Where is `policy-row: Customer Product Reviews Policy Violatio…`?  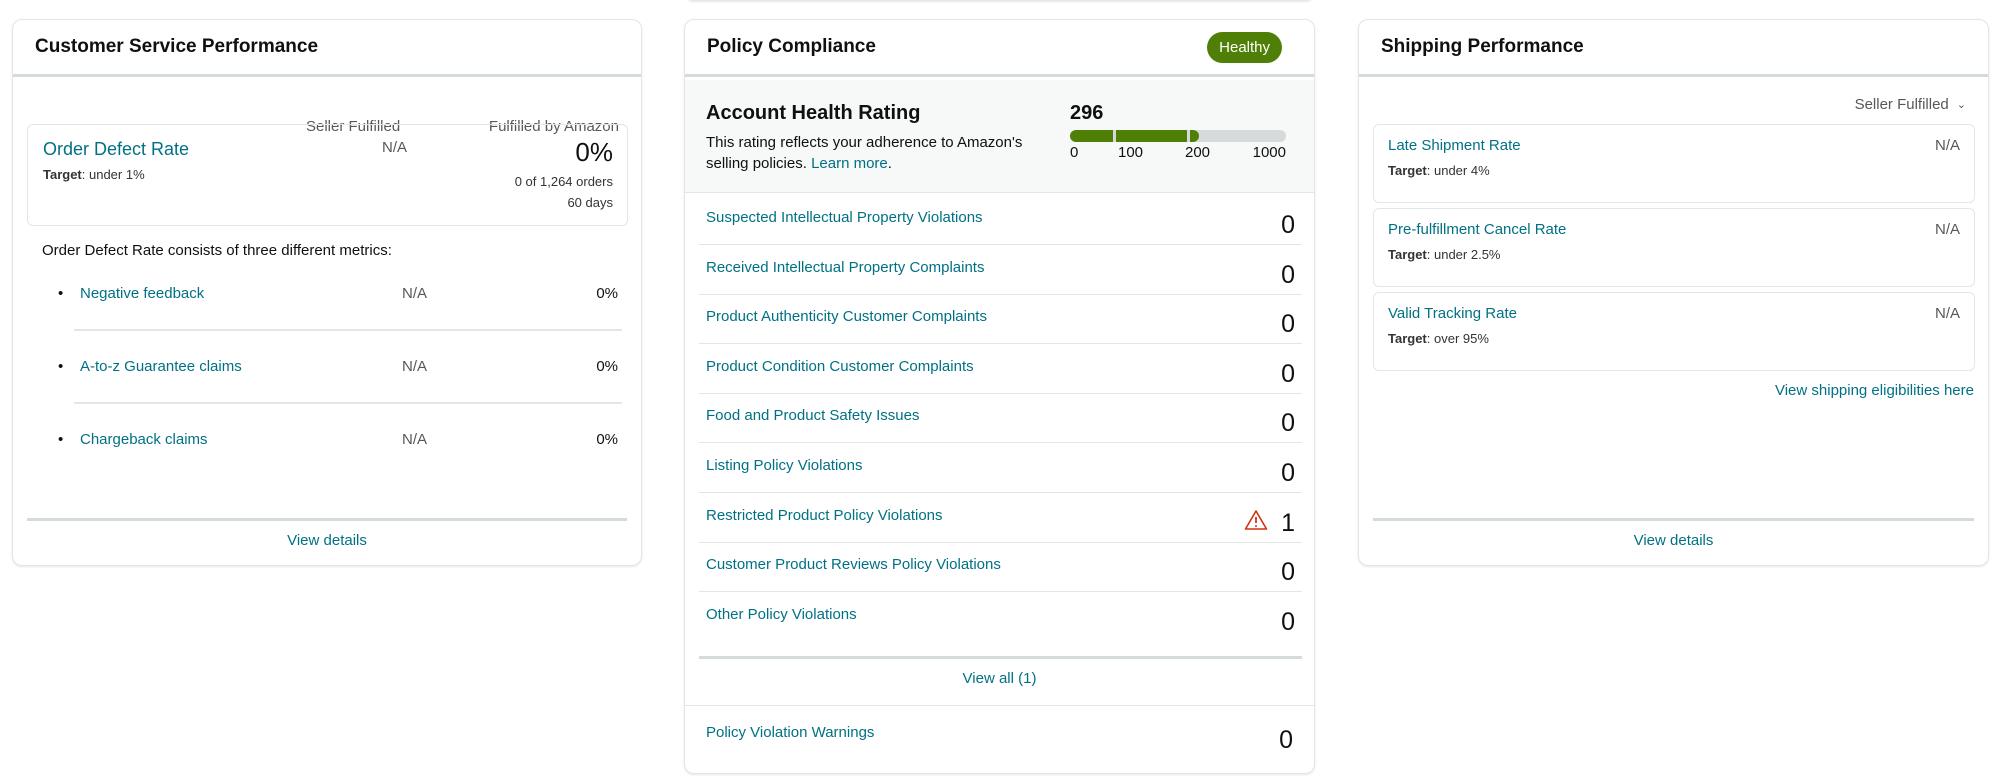
policy-row: Customer Product Reviews Policy Violatio… is located at coordinates (1000, 567).